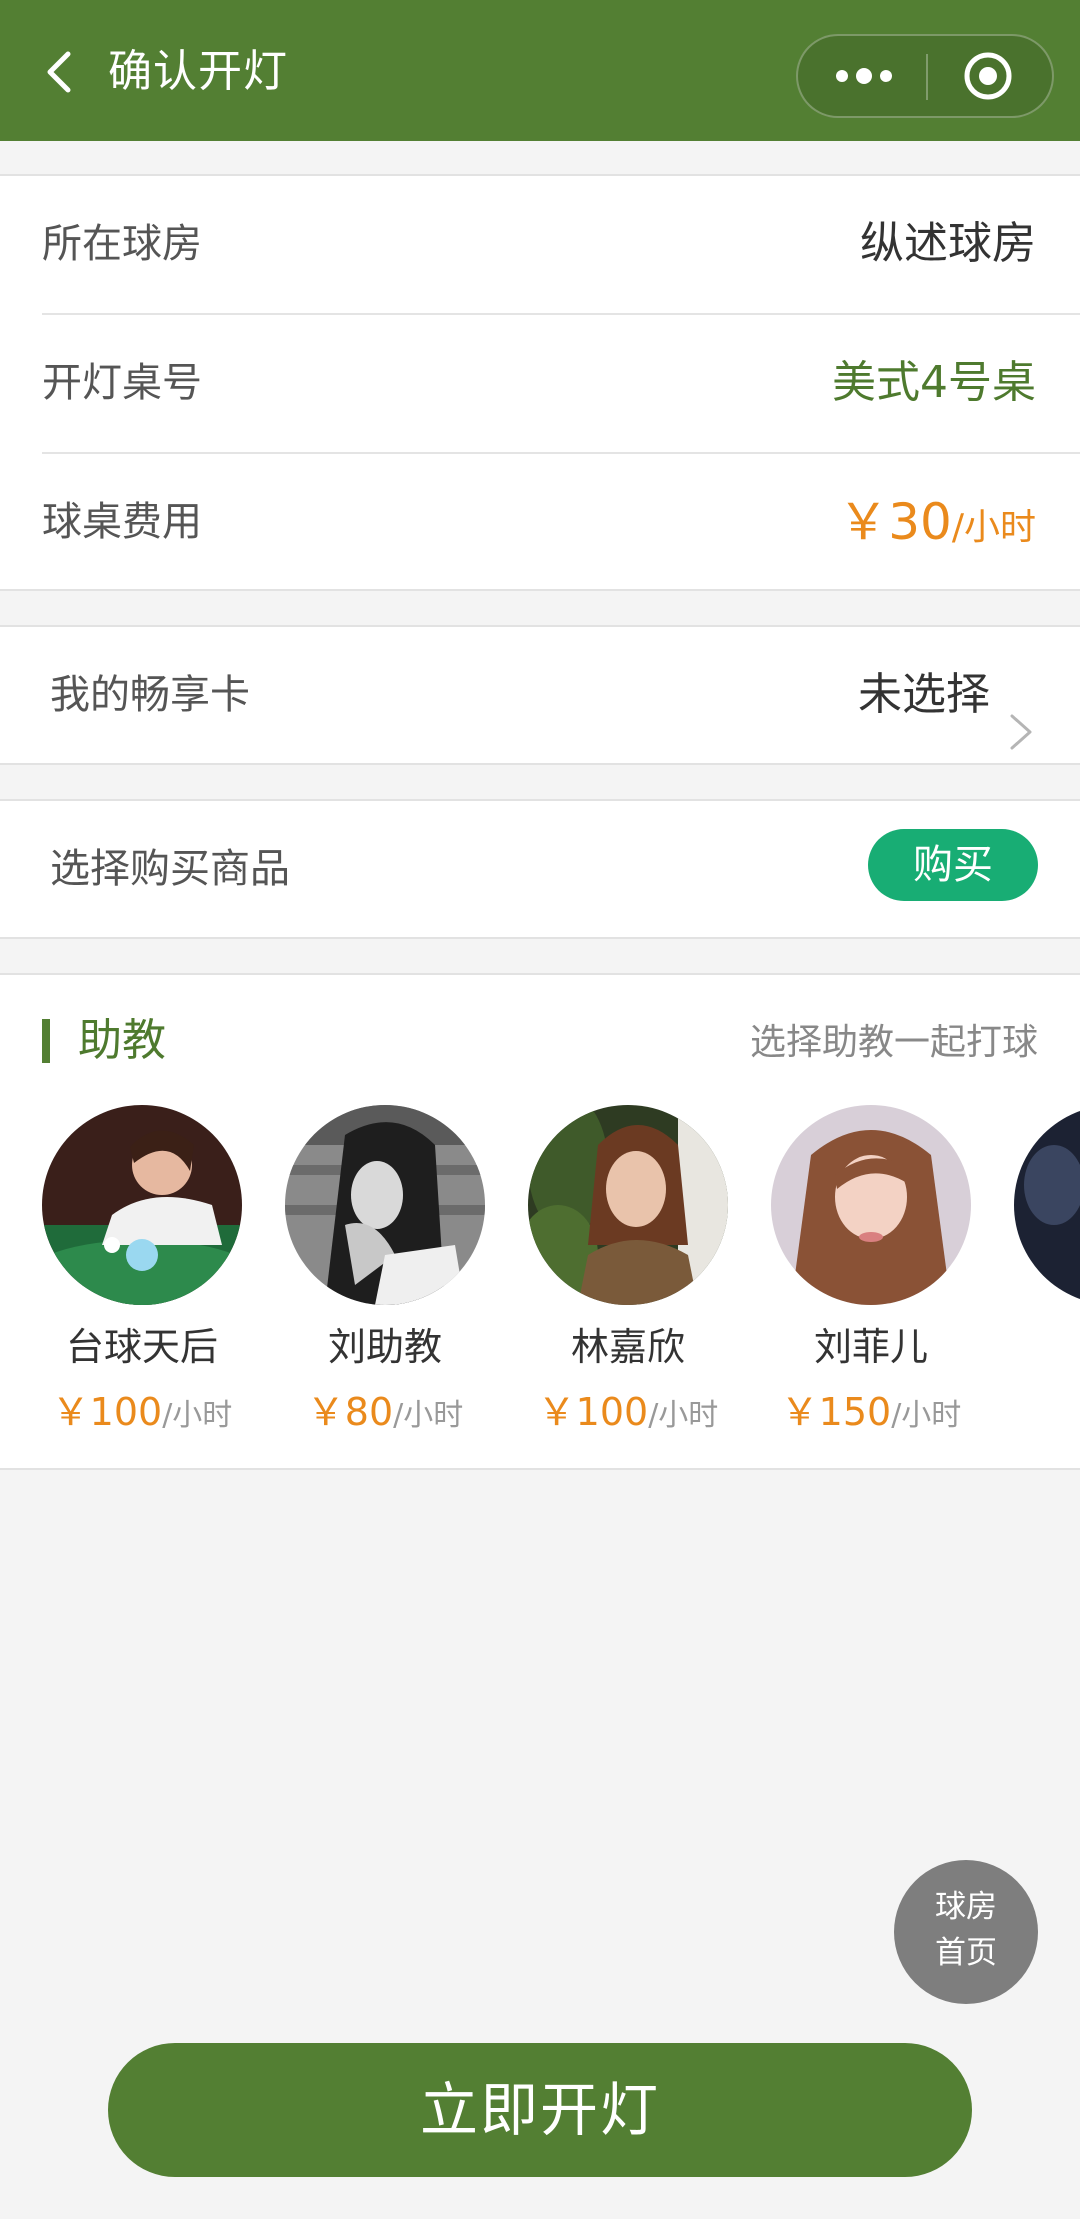 This screenshot has height=2219, width=1080. I want to click on coach-price: ￥8, so click(1036, 1408).